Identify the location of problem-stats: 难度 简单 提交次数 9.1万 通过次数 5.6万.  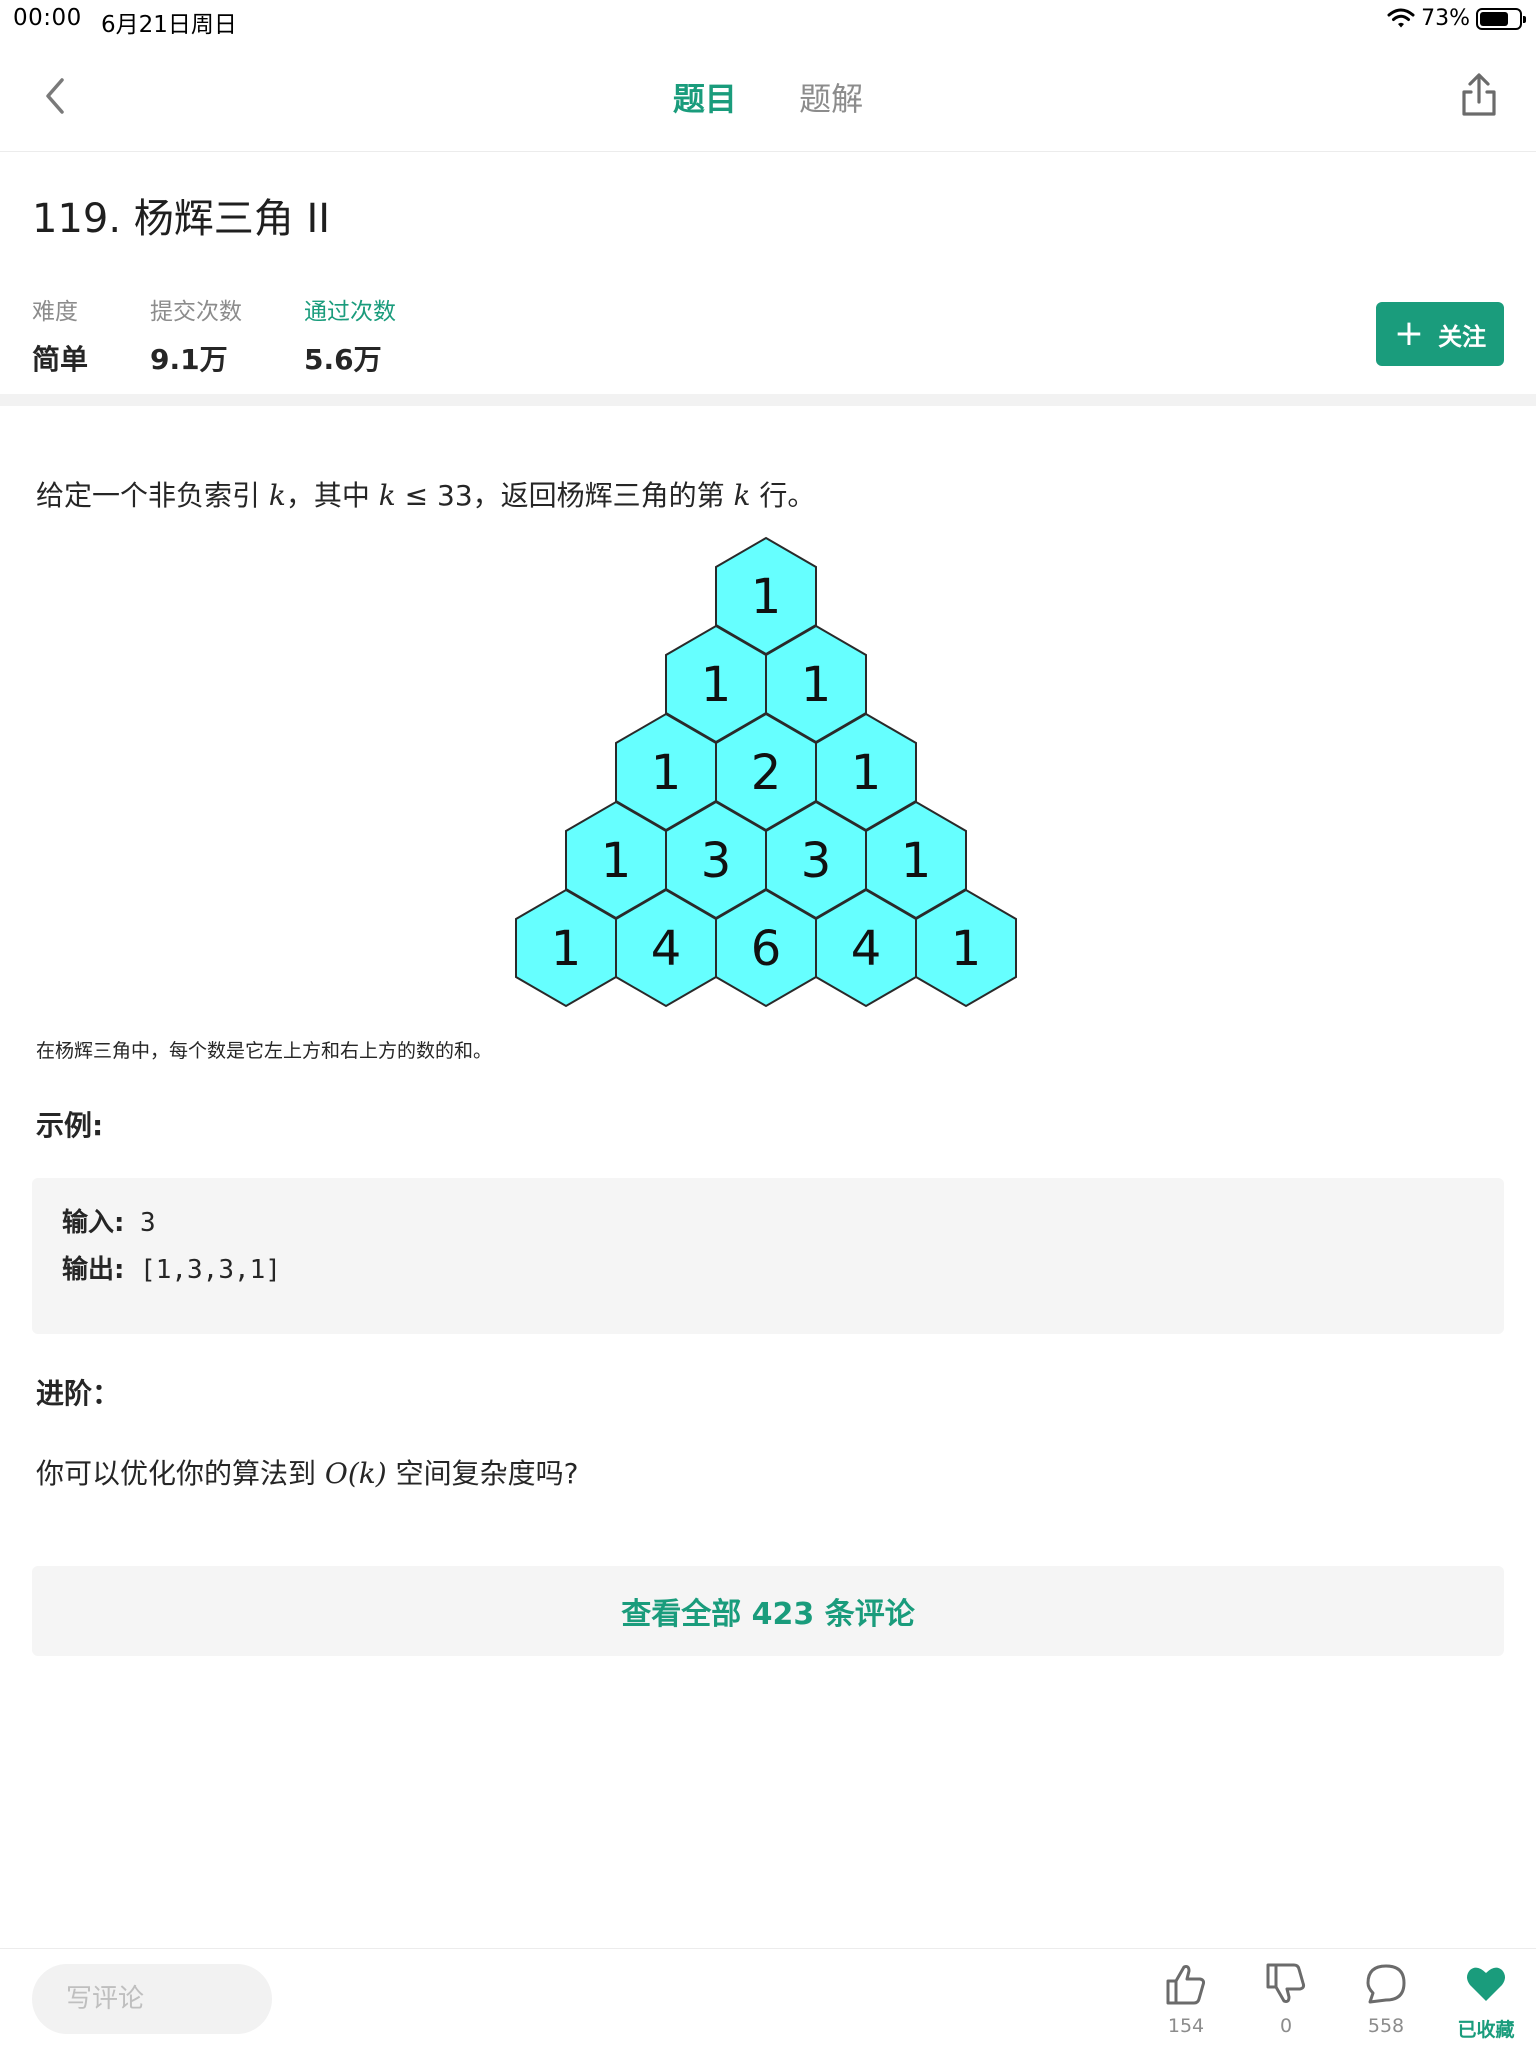
(245, 335).